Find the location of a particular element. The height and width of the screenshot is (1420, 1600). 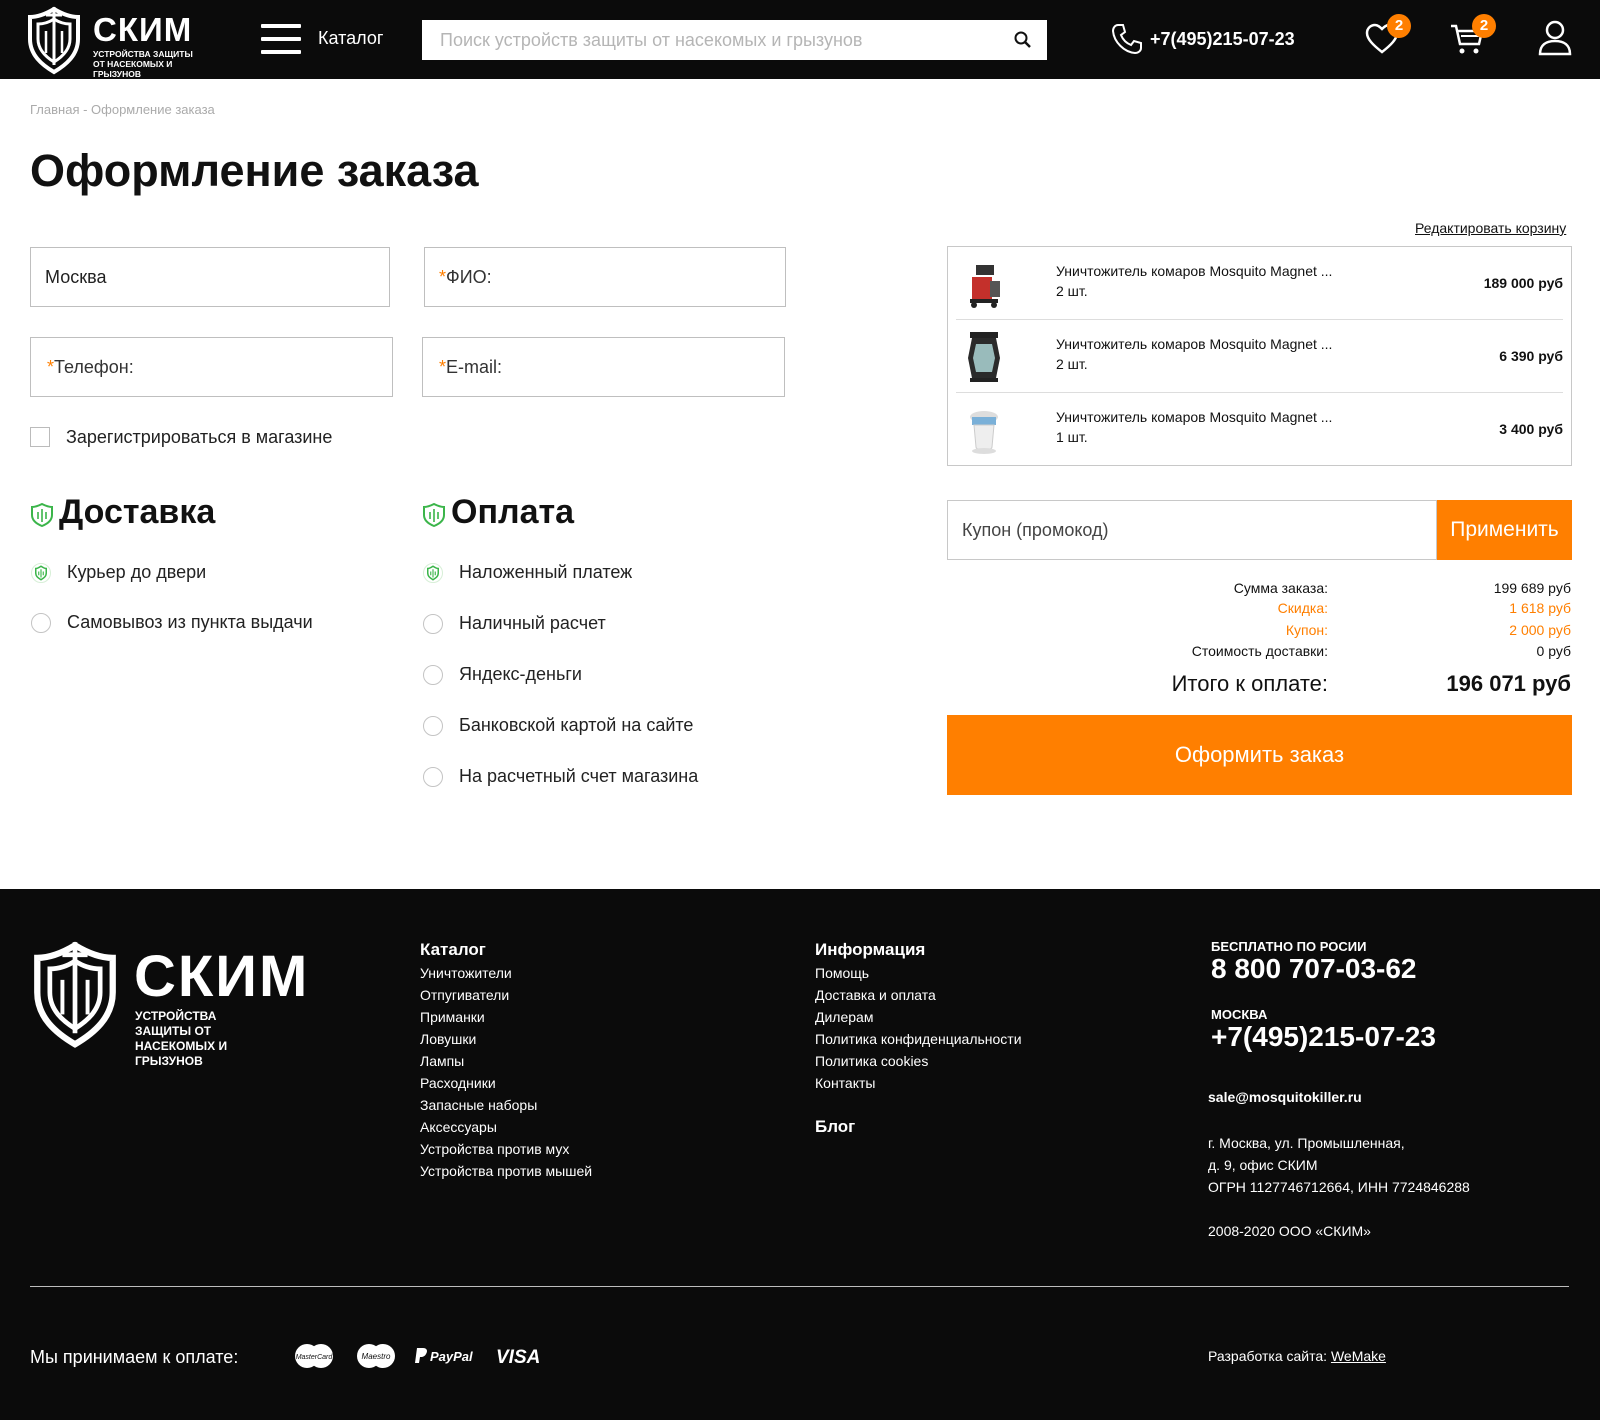

search-icon is located at coordinates (1023, 40).